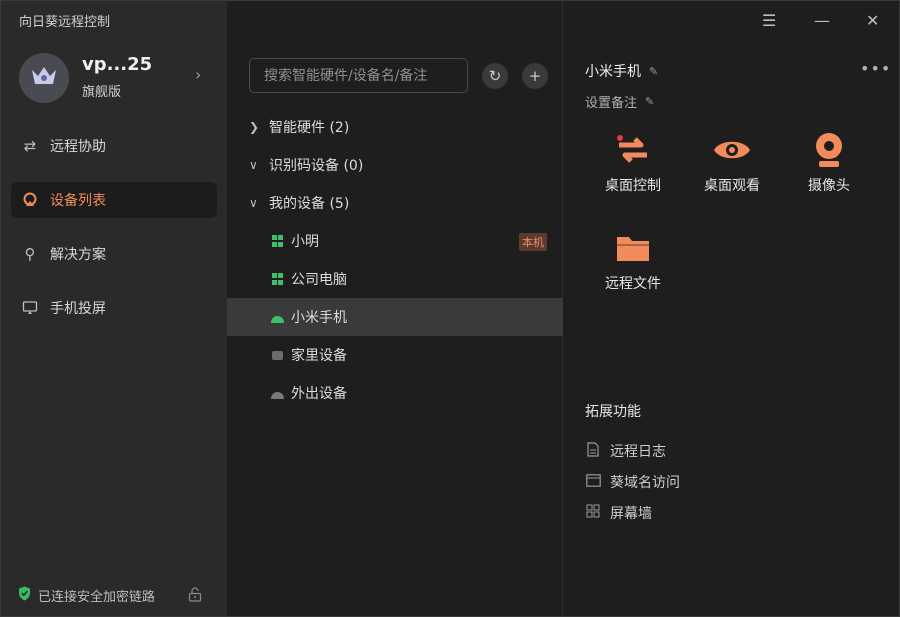 The width and height of the screenshot is (900, 617). I want to click on shield-check-icon, so click(24, 595).